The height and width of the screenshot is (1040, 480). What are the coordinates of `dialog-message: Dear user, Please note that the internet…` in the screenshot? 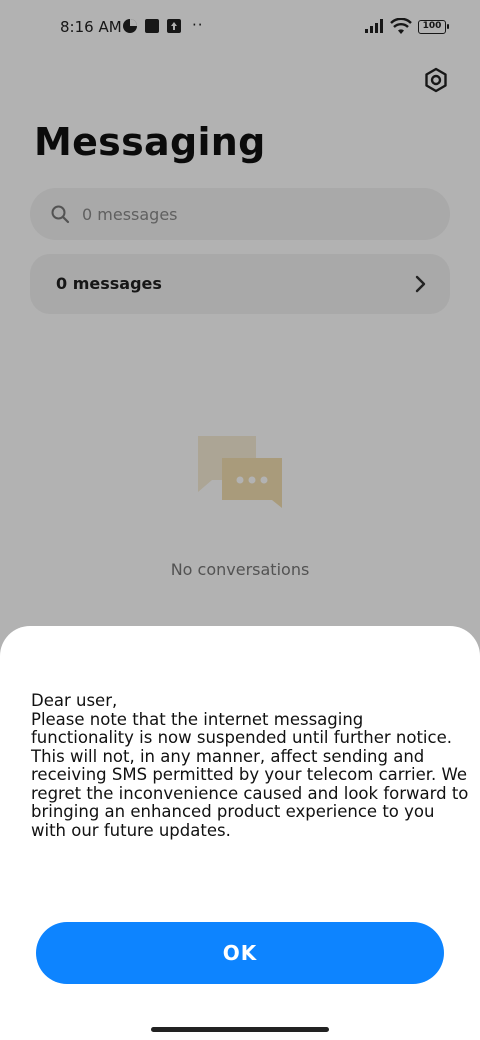 It's located at (250, 765).